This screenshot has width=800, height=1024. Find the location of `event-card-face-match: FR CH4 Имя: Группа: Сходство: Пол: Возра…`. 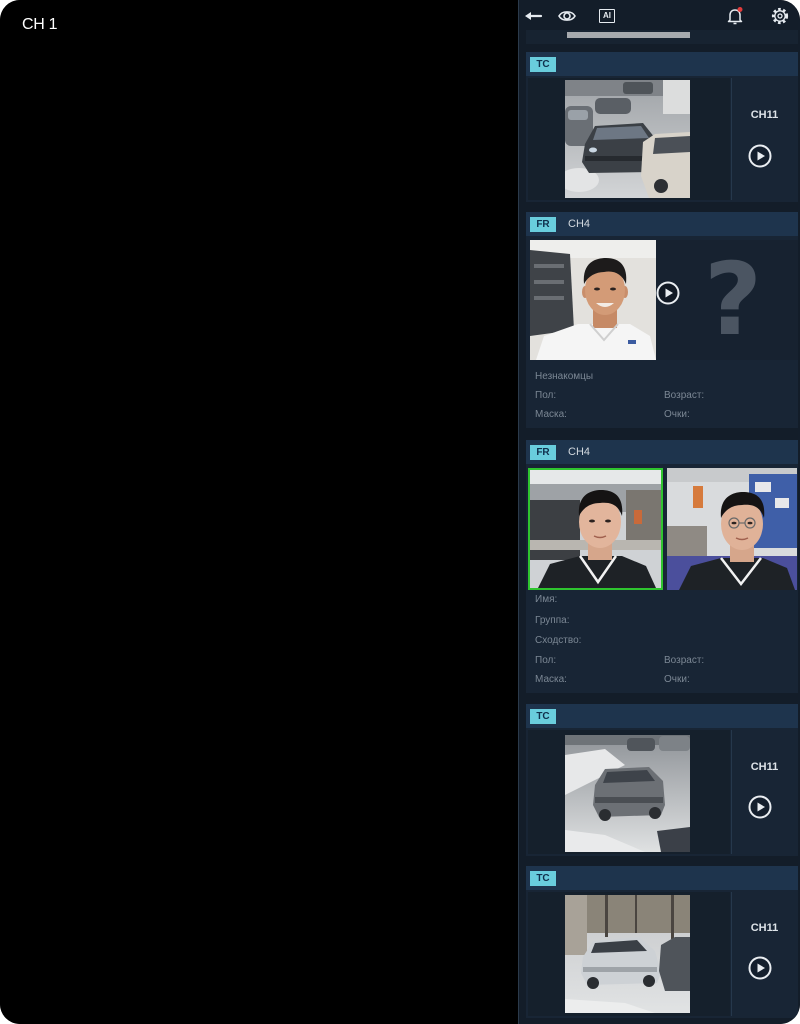

event-card-face-match: FR CH4 Имя: Группа: Сходство: Пол: Возра… is located at coordinates (662, 566).